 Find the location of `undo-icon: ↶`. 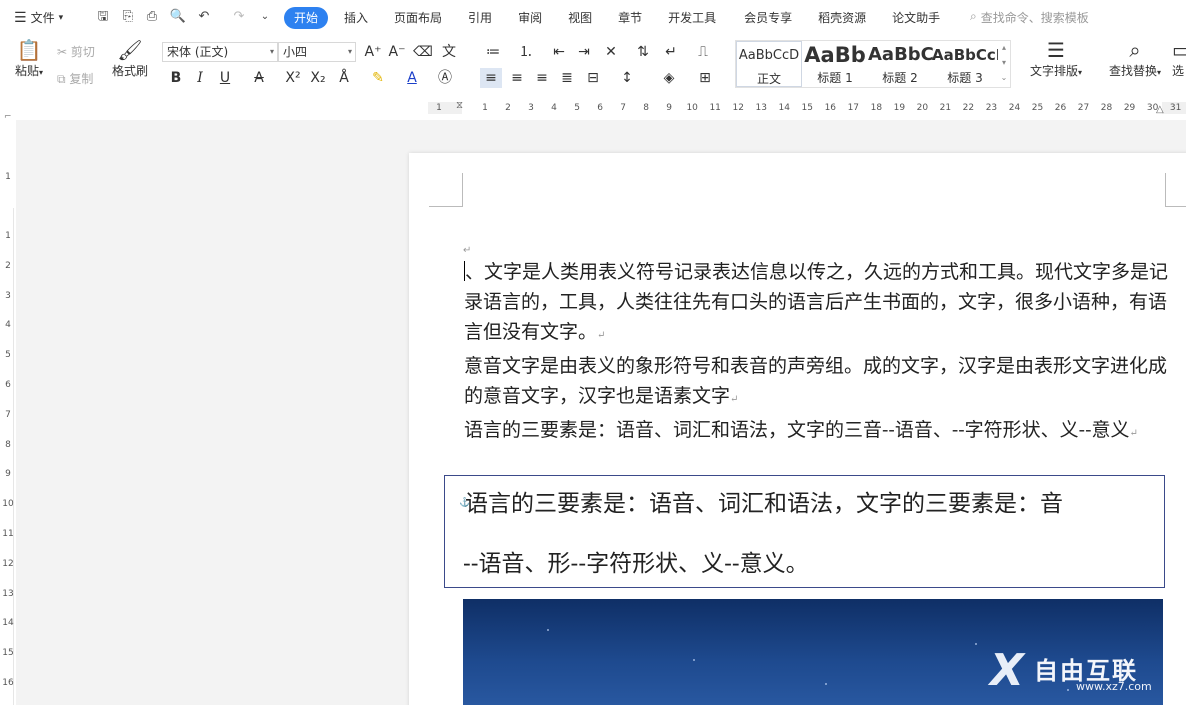

undo-icon: ↶ is located at coordinates (204, 17).